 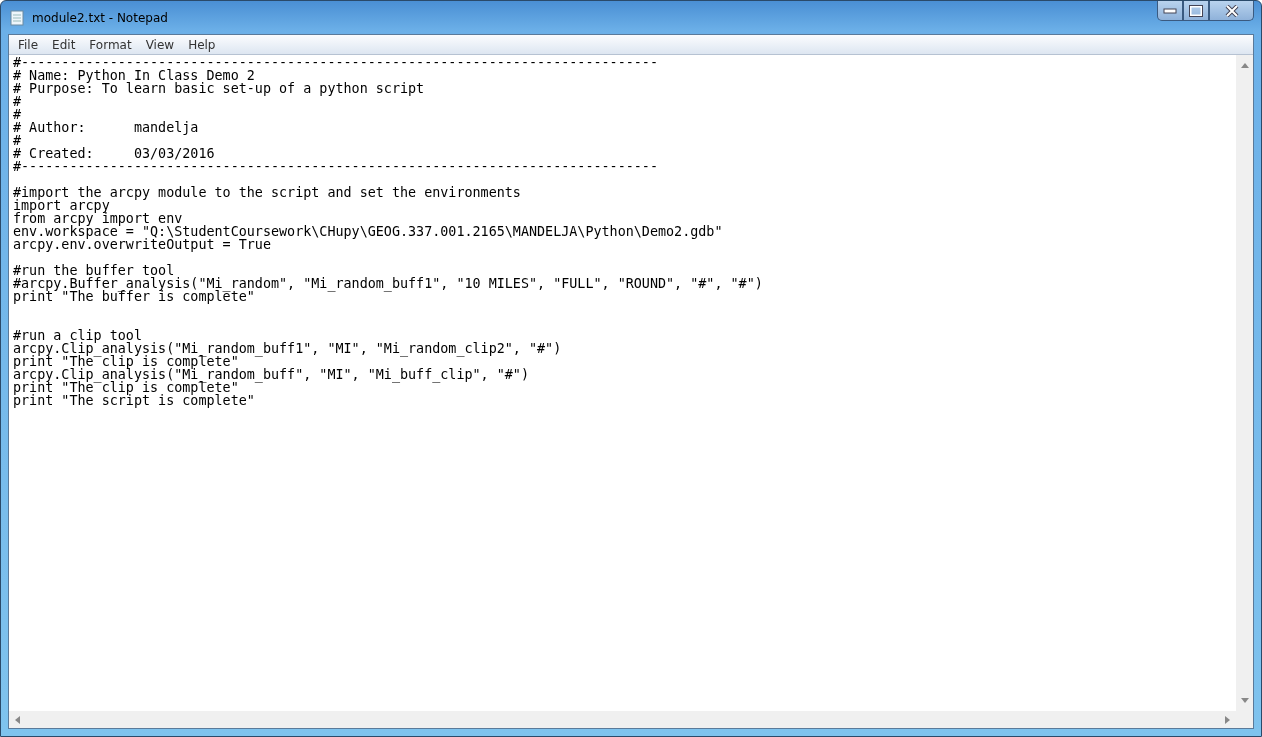 I want to click on maximize-button, so click(x=1196, y=11).